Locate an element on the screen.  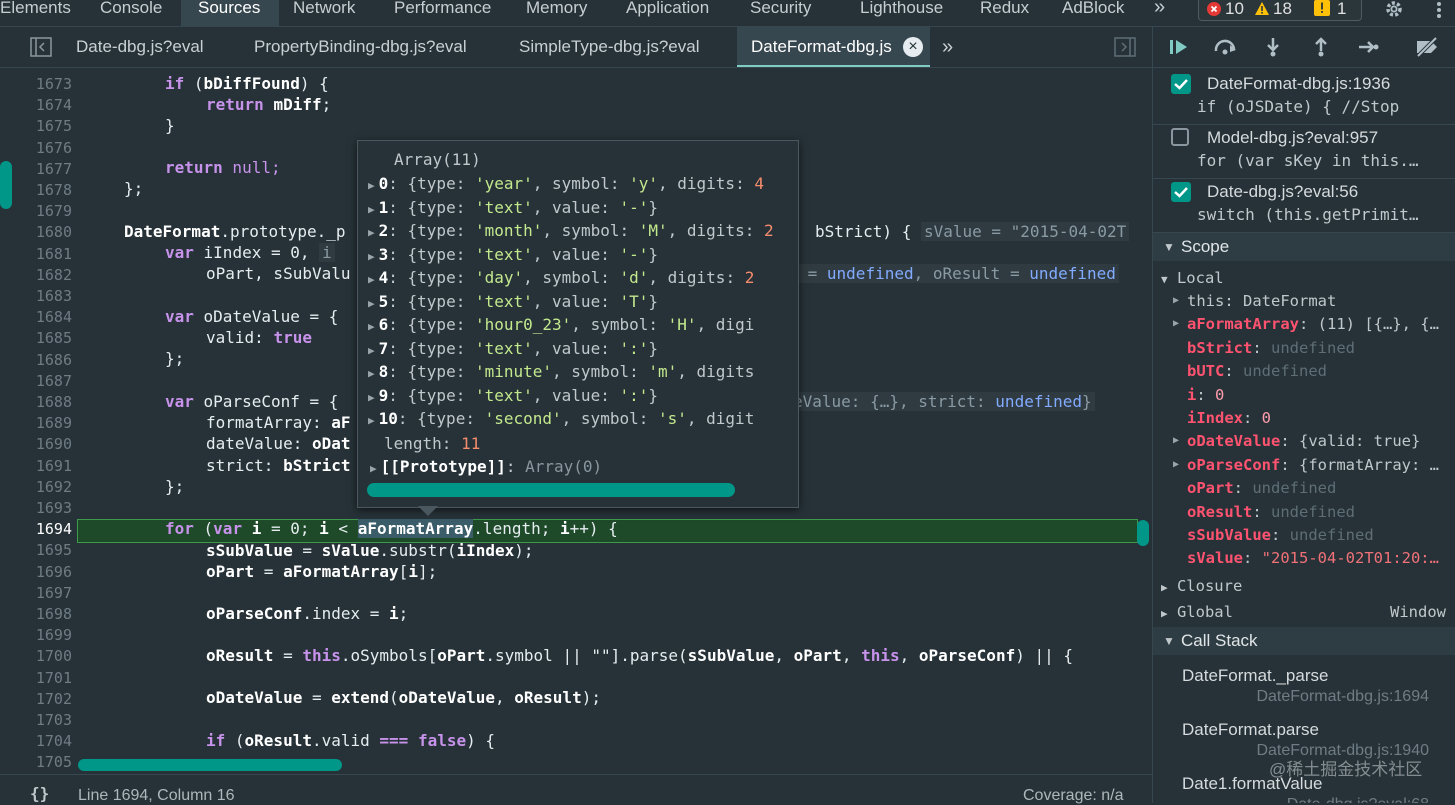
line-number: 1694 is located at coordinates (36, 529).